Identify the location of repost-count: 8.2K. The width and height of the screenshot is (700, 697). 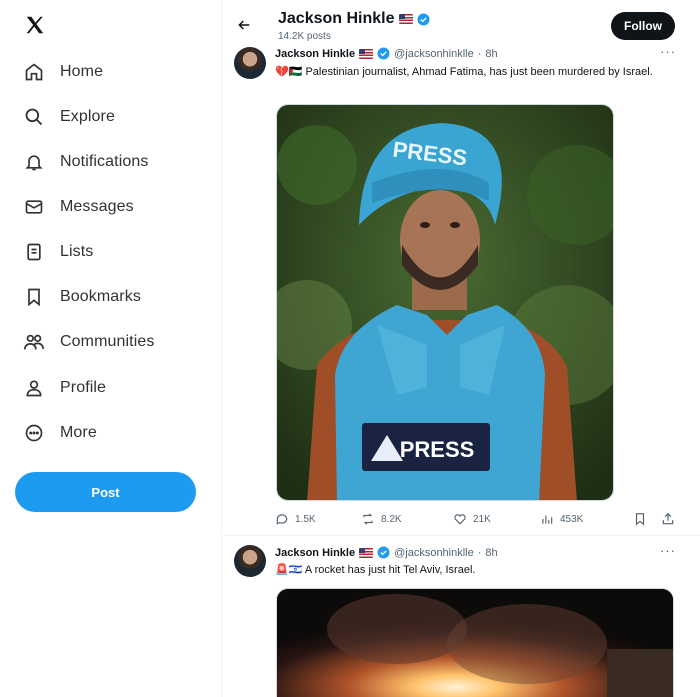
(391, 519).